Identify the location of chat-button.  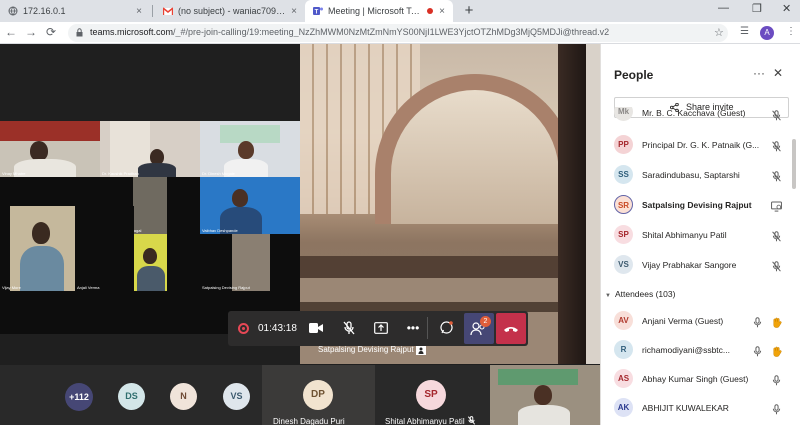
(446, 328).